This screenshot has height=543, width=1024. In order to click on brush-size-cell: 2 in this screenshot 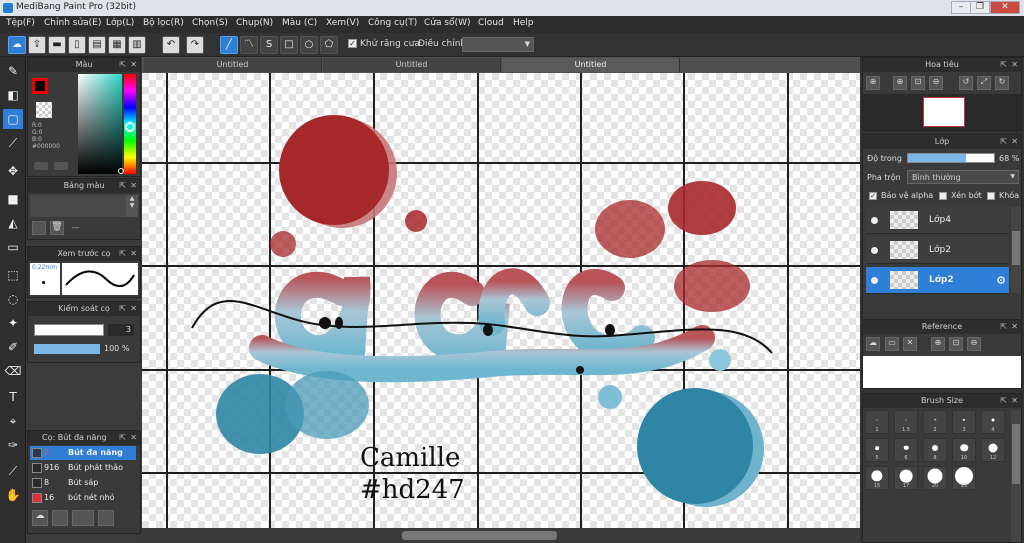, I will do `click(935, 422)`.